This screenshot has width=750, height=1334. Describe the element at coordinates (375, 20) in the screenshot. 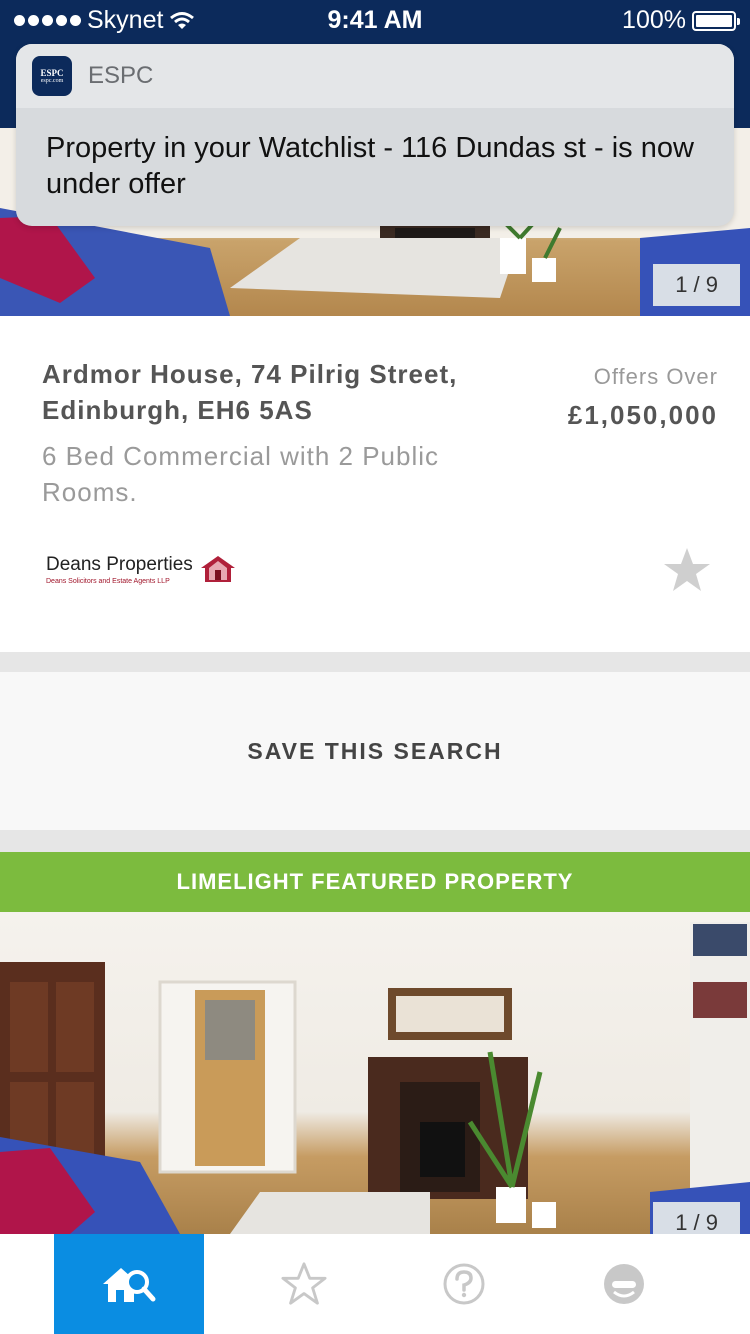

I see `status-bar: Skynet 9:41 AM 100%` at that location.